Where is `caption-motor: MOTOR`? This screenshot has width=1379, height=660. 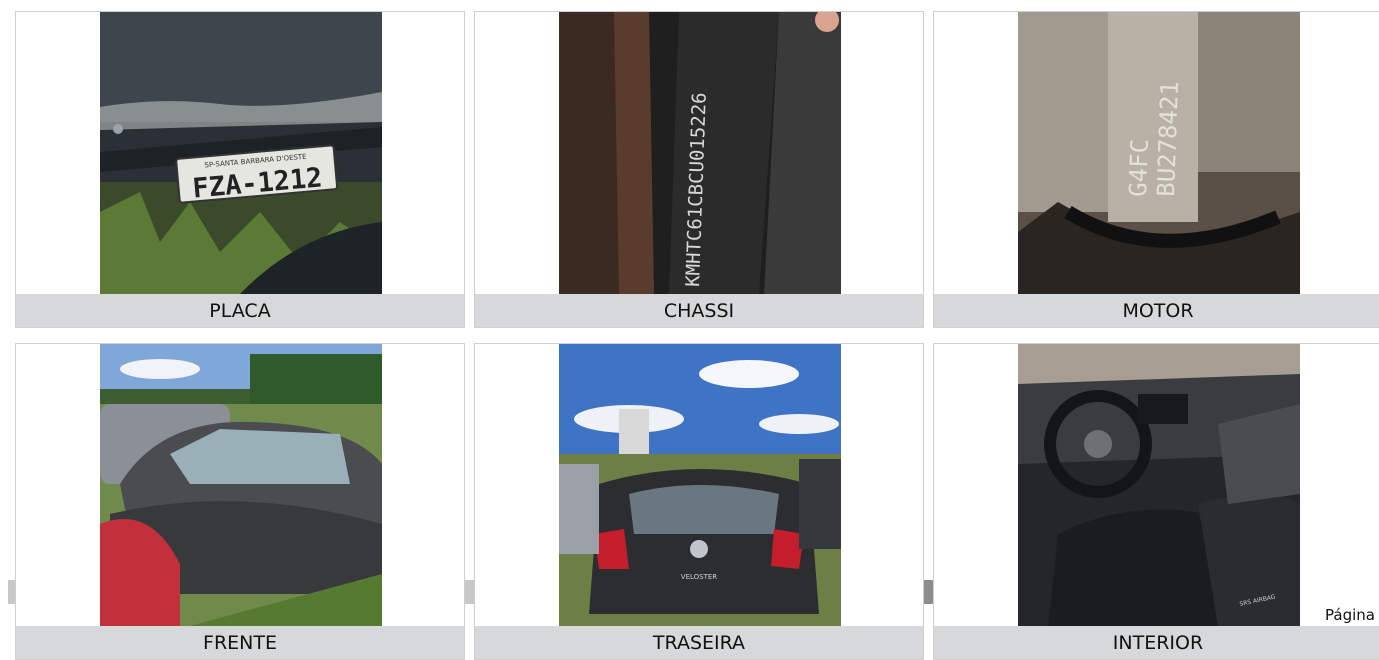
caption-motor: MOTOR is located at coordinates (1156, 310).